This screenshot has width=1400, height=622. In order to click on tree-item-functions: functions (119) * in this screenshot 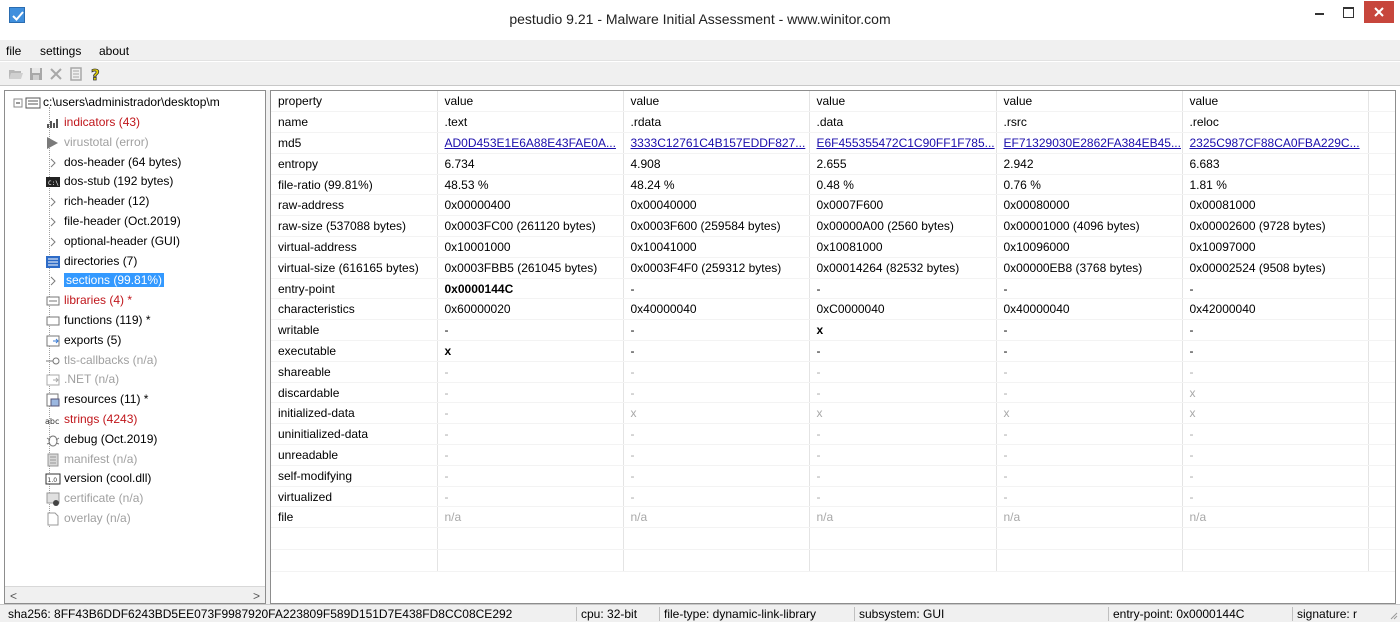, I will do `click(134, 321)`.